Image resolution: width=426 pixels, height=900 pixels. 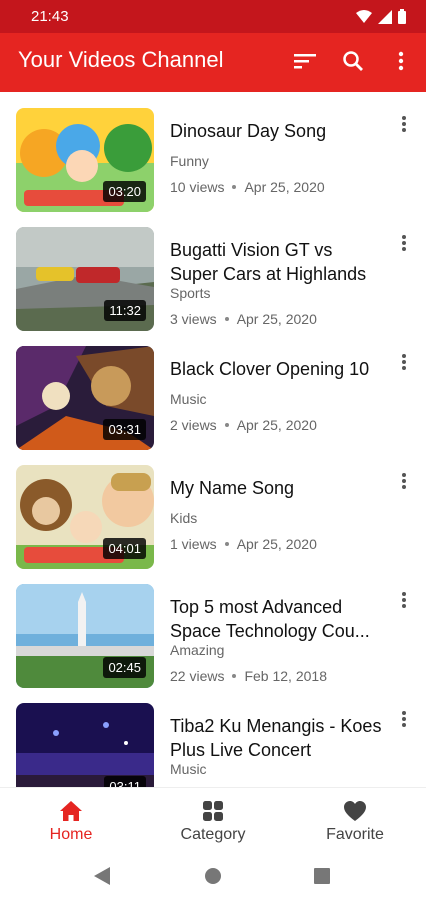 I want to click on nav-favorite: Favorite, so click(x=355, y=820).